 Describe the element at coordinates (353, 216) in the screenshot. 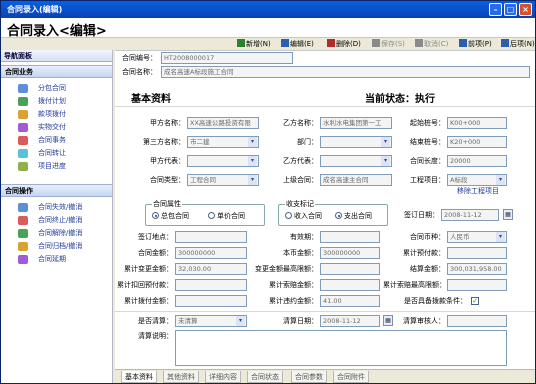

I see `radio-expense-contract: 支出合同` at that location.